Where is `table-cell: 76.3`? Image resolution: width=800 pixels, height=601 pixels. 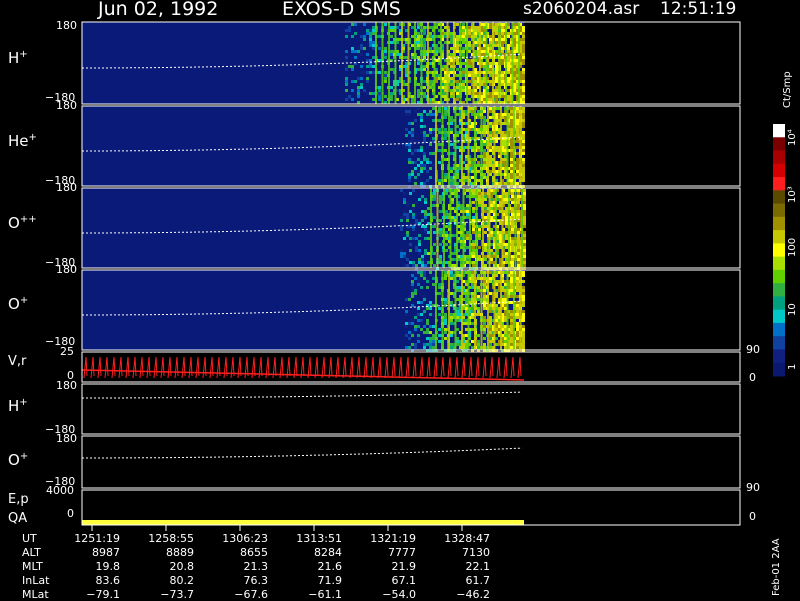 table-cell: 76.3 is located at coordinates (256, 580).